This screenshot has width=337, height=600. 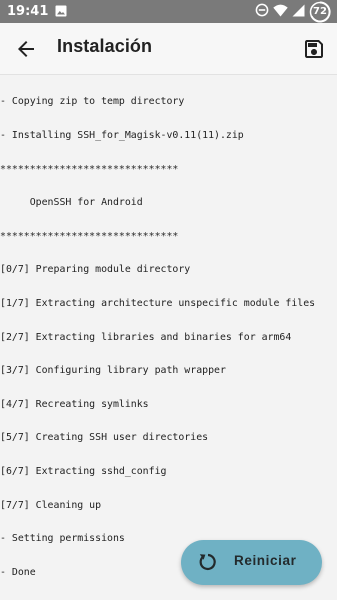 I want to click on status-bar: 19:41 72, so click(x=168, y=11).